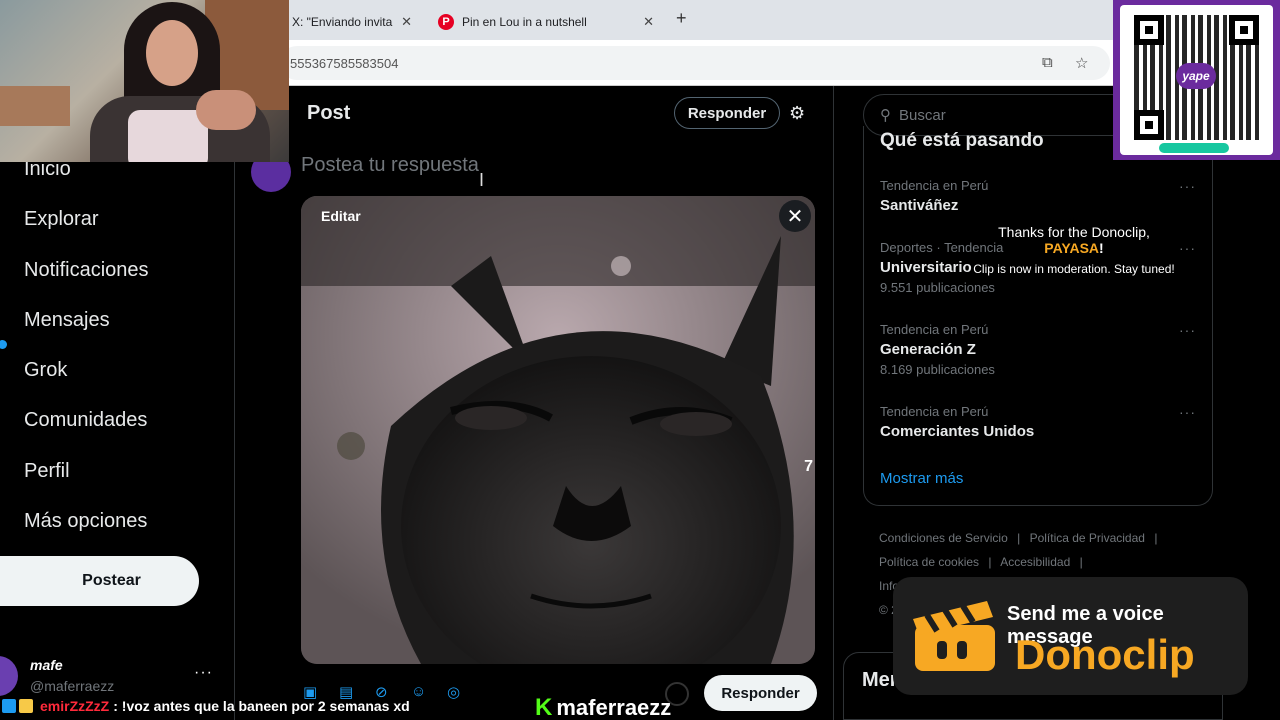  I want to click on nav-more-options: Más opciones, so click(85, 521).